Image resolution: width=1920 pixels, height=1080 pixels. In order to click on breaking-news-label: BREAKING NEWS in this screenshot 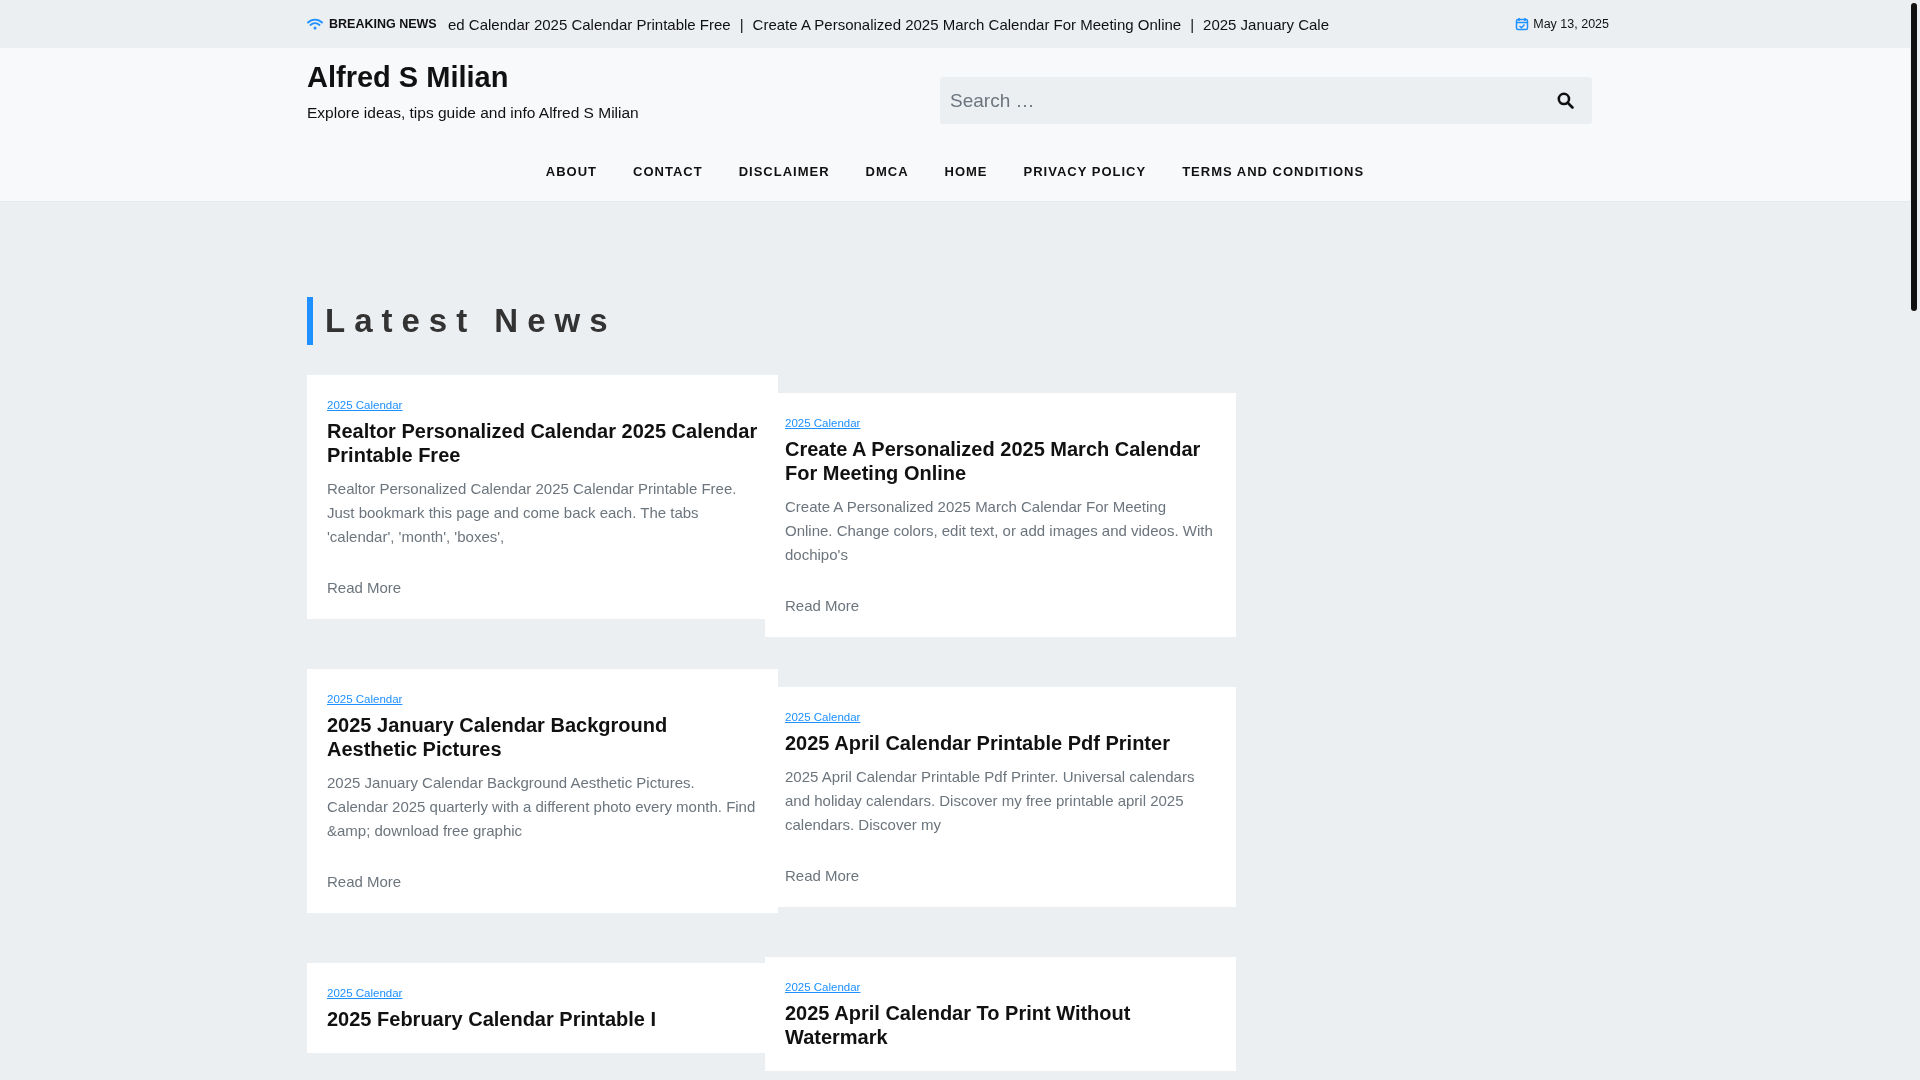, I will do `click(383, 24)`.